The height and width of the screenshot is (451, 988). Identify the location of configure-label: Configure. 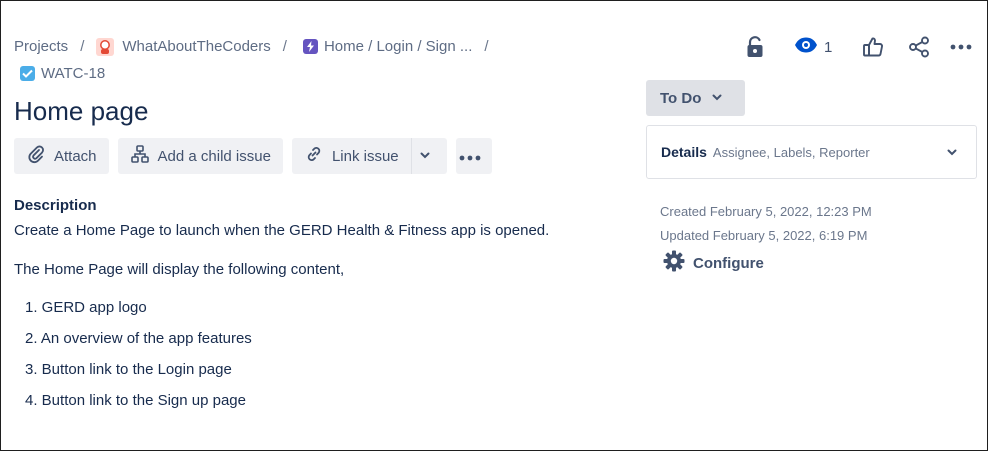
(728, 263).